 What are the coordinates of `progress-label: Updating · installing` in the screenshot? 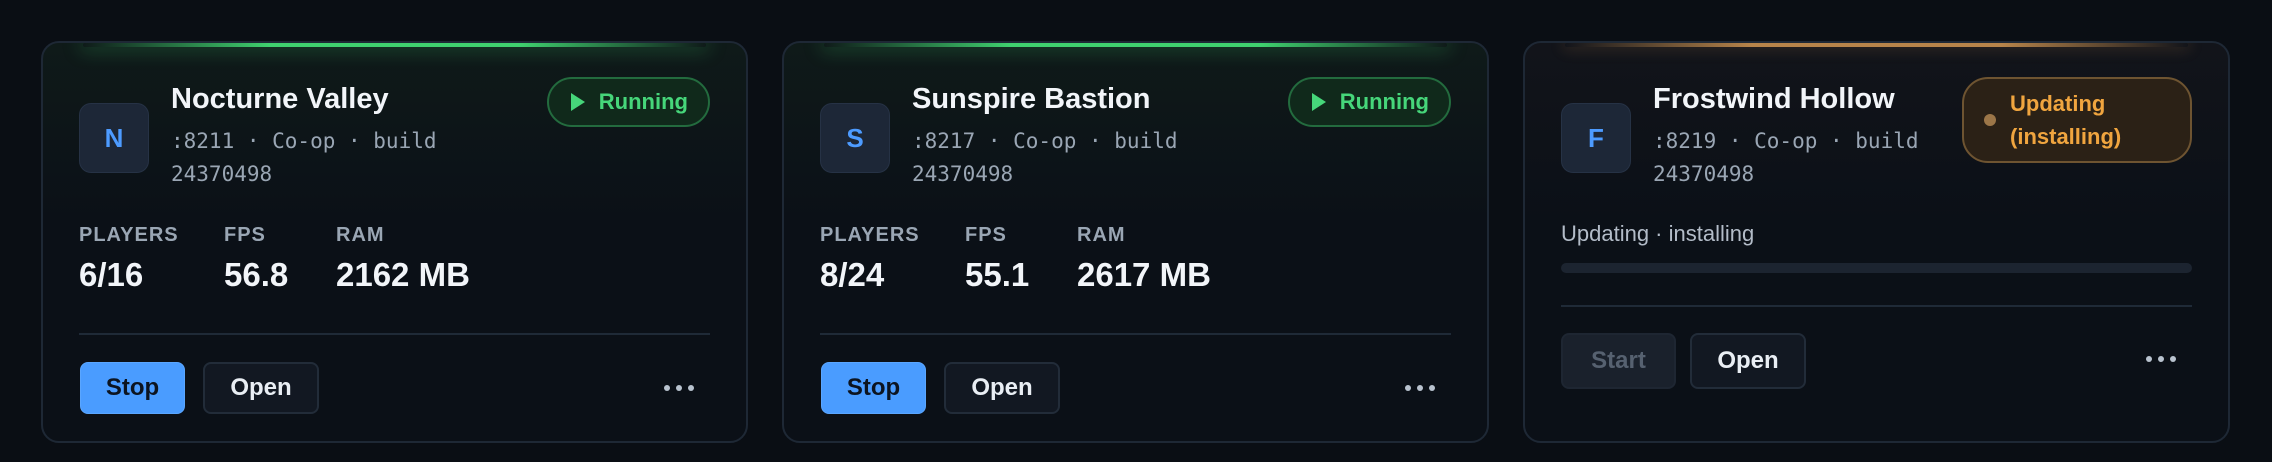 It's located at (1658, 233).